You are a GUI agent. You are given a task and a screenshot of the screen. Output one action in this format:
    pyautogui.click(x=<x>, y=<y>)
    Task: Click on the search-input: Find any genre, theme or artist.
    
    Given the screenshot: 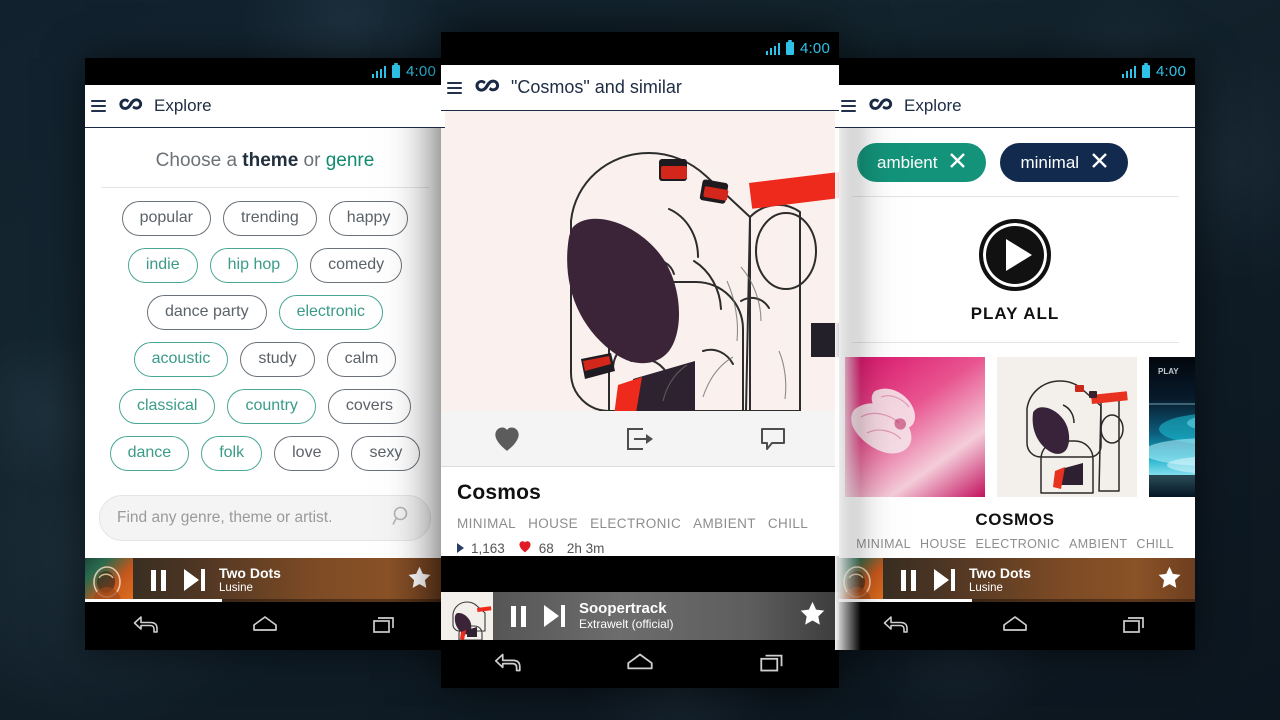 What is the action you would take?
    pyautogui.click(x=265, y=518)
    